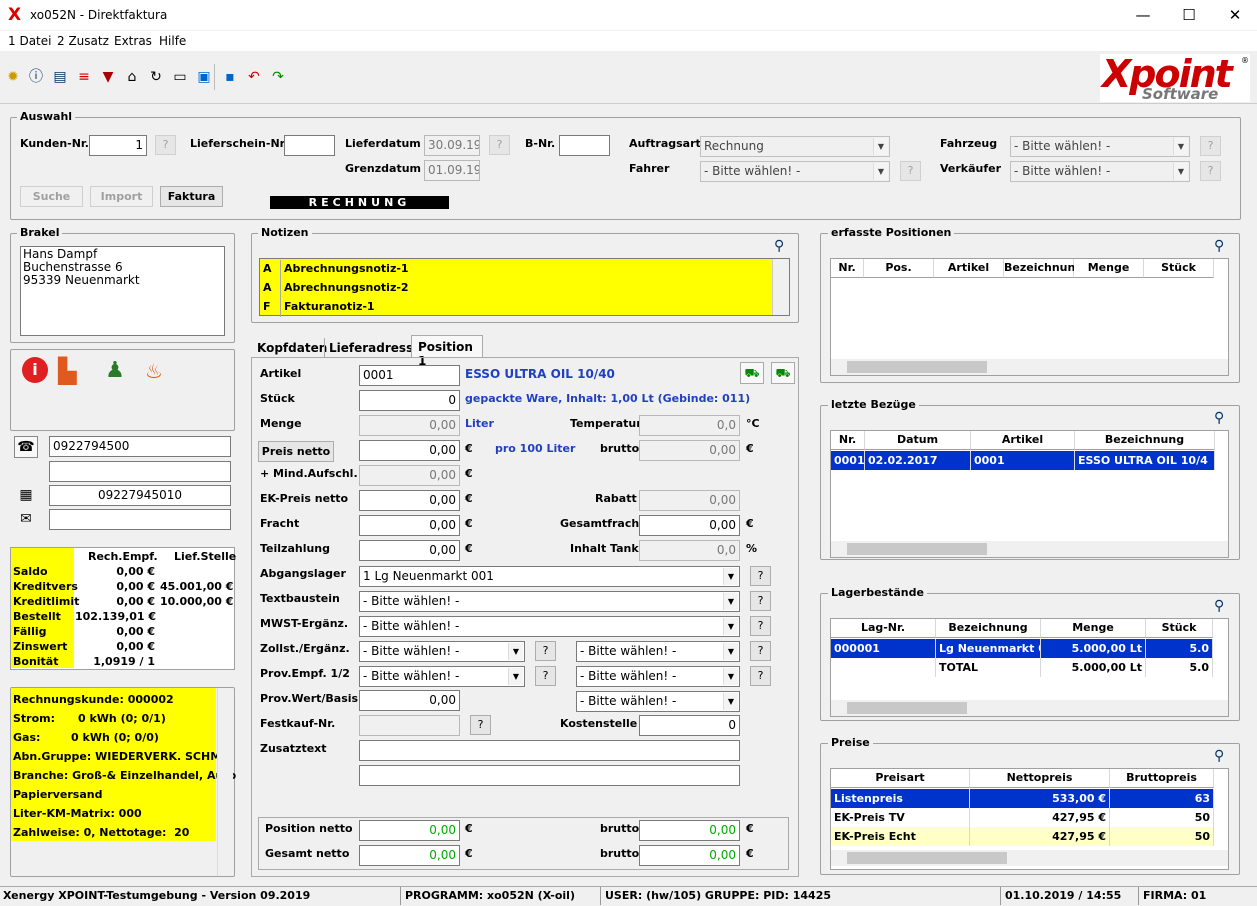 This screenshot has width=1257, height=906. Describe the element at coordinates (140, 519) in the screenshot. I see `email-input` at that location.